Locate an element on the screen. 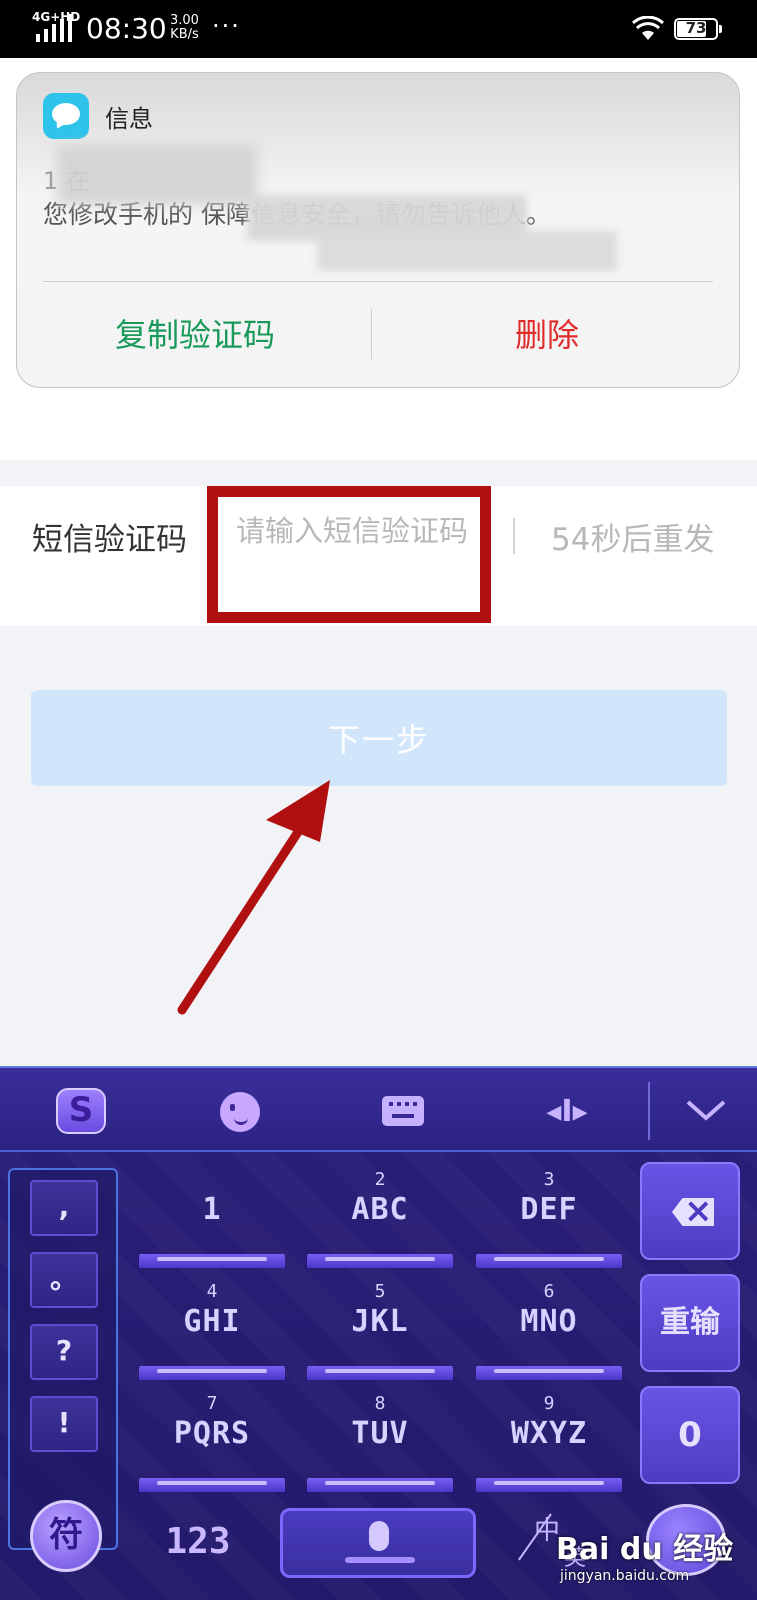 The image size is (757, 1600). enter-button is located at coordinates (686, 1540).